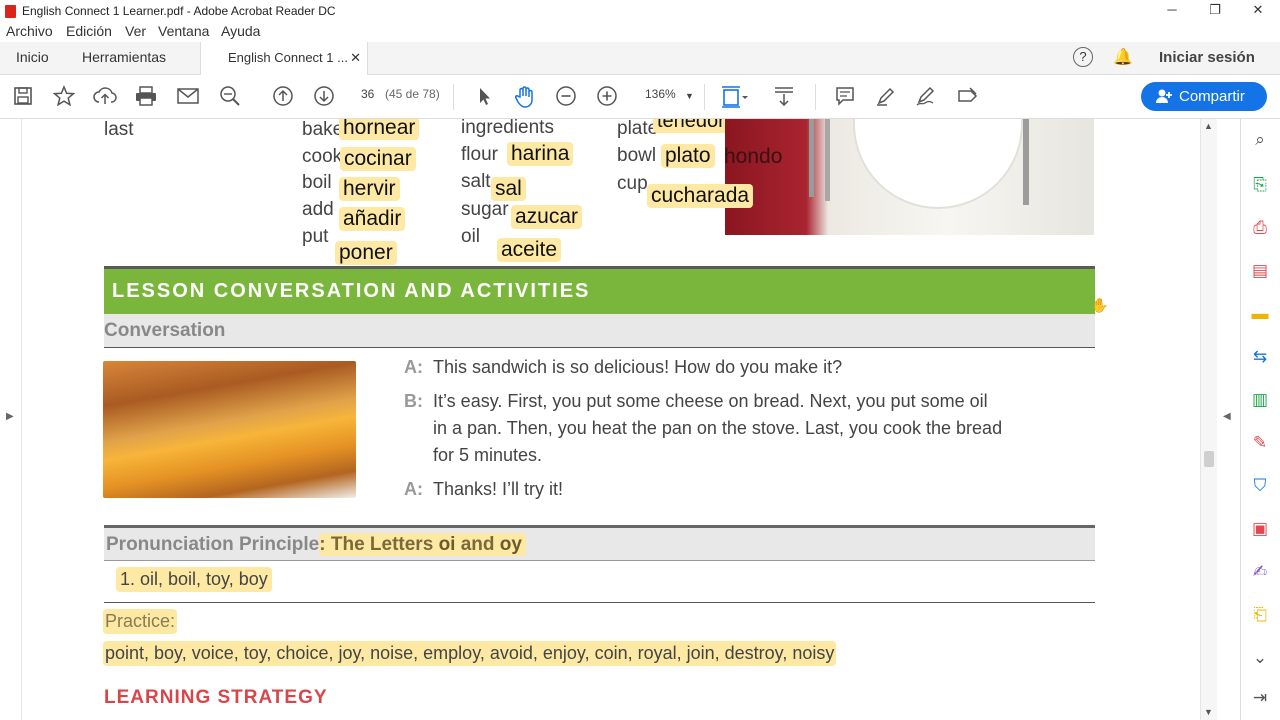  Describe the element at coordinates (479, 154) in the screenshot. I see `vocab-word: flour` at that location.